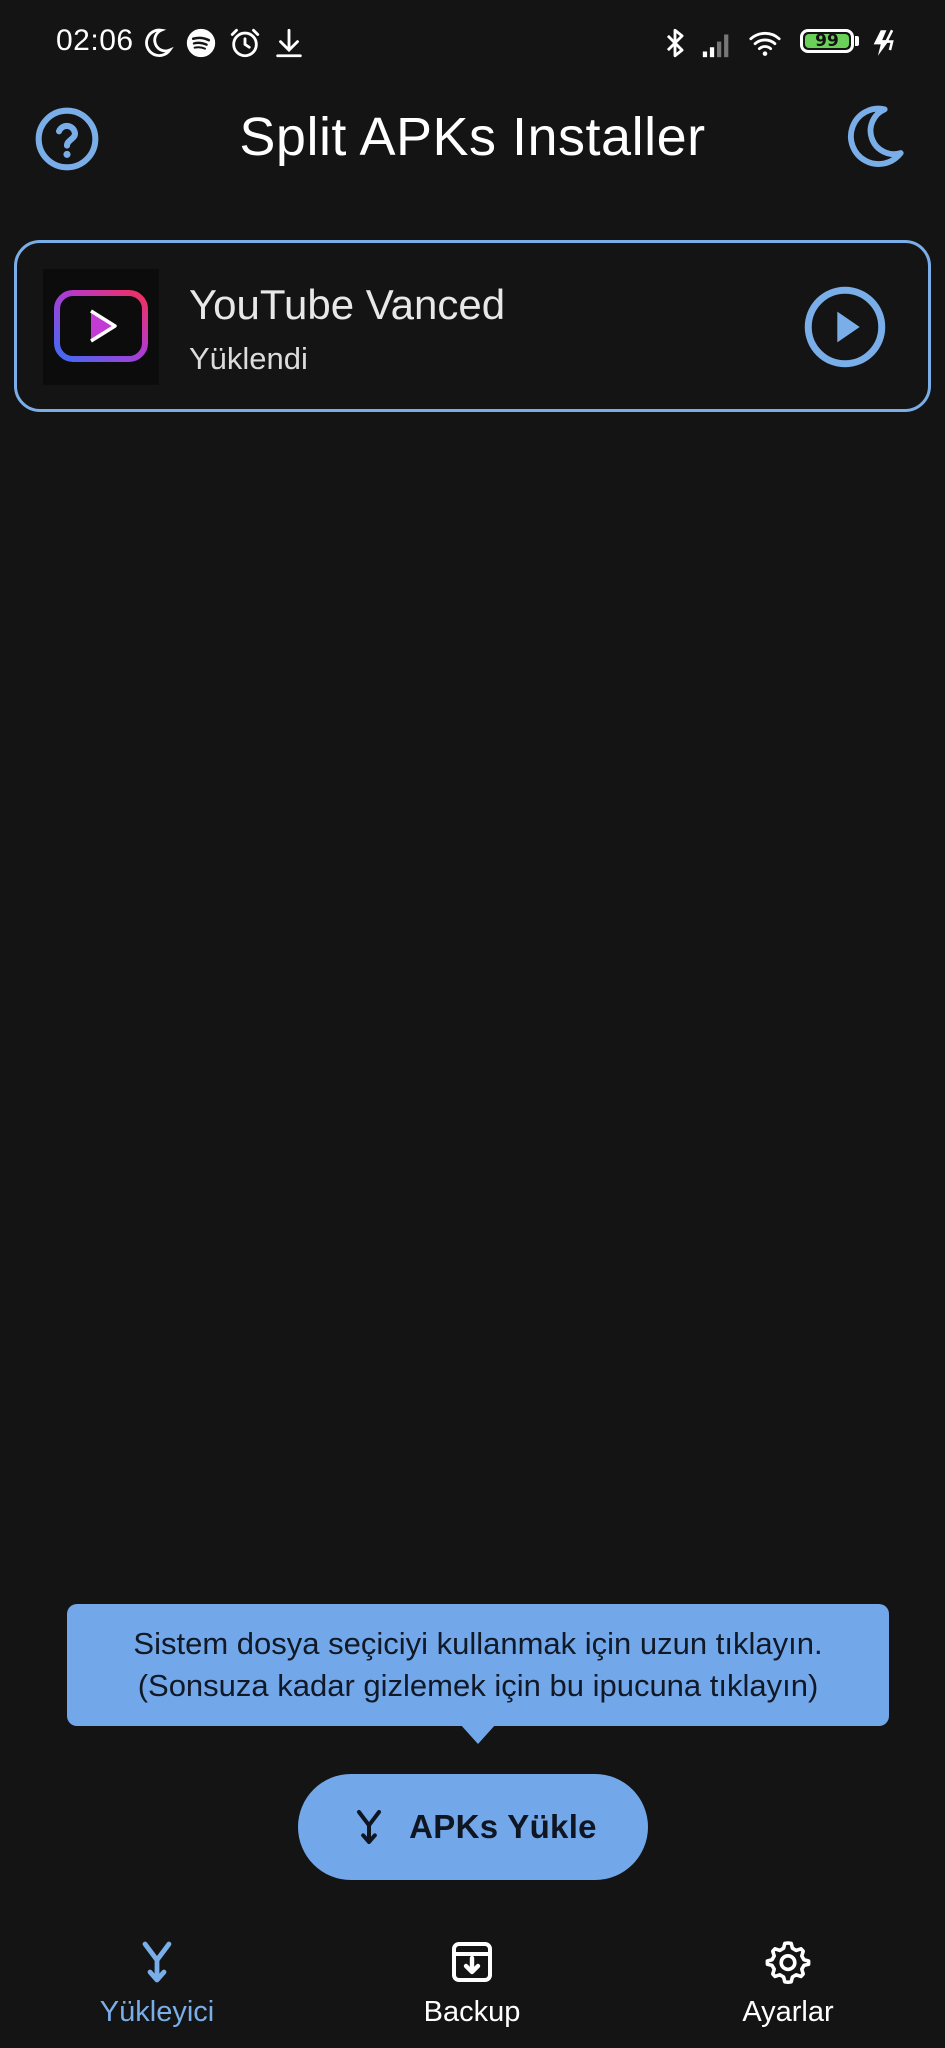 Image resolution: width=945 pixels, height=2048 pixels. Describe the element at coordinates (472, 1962) in the screenshot. I see `archive-icon` at that location.